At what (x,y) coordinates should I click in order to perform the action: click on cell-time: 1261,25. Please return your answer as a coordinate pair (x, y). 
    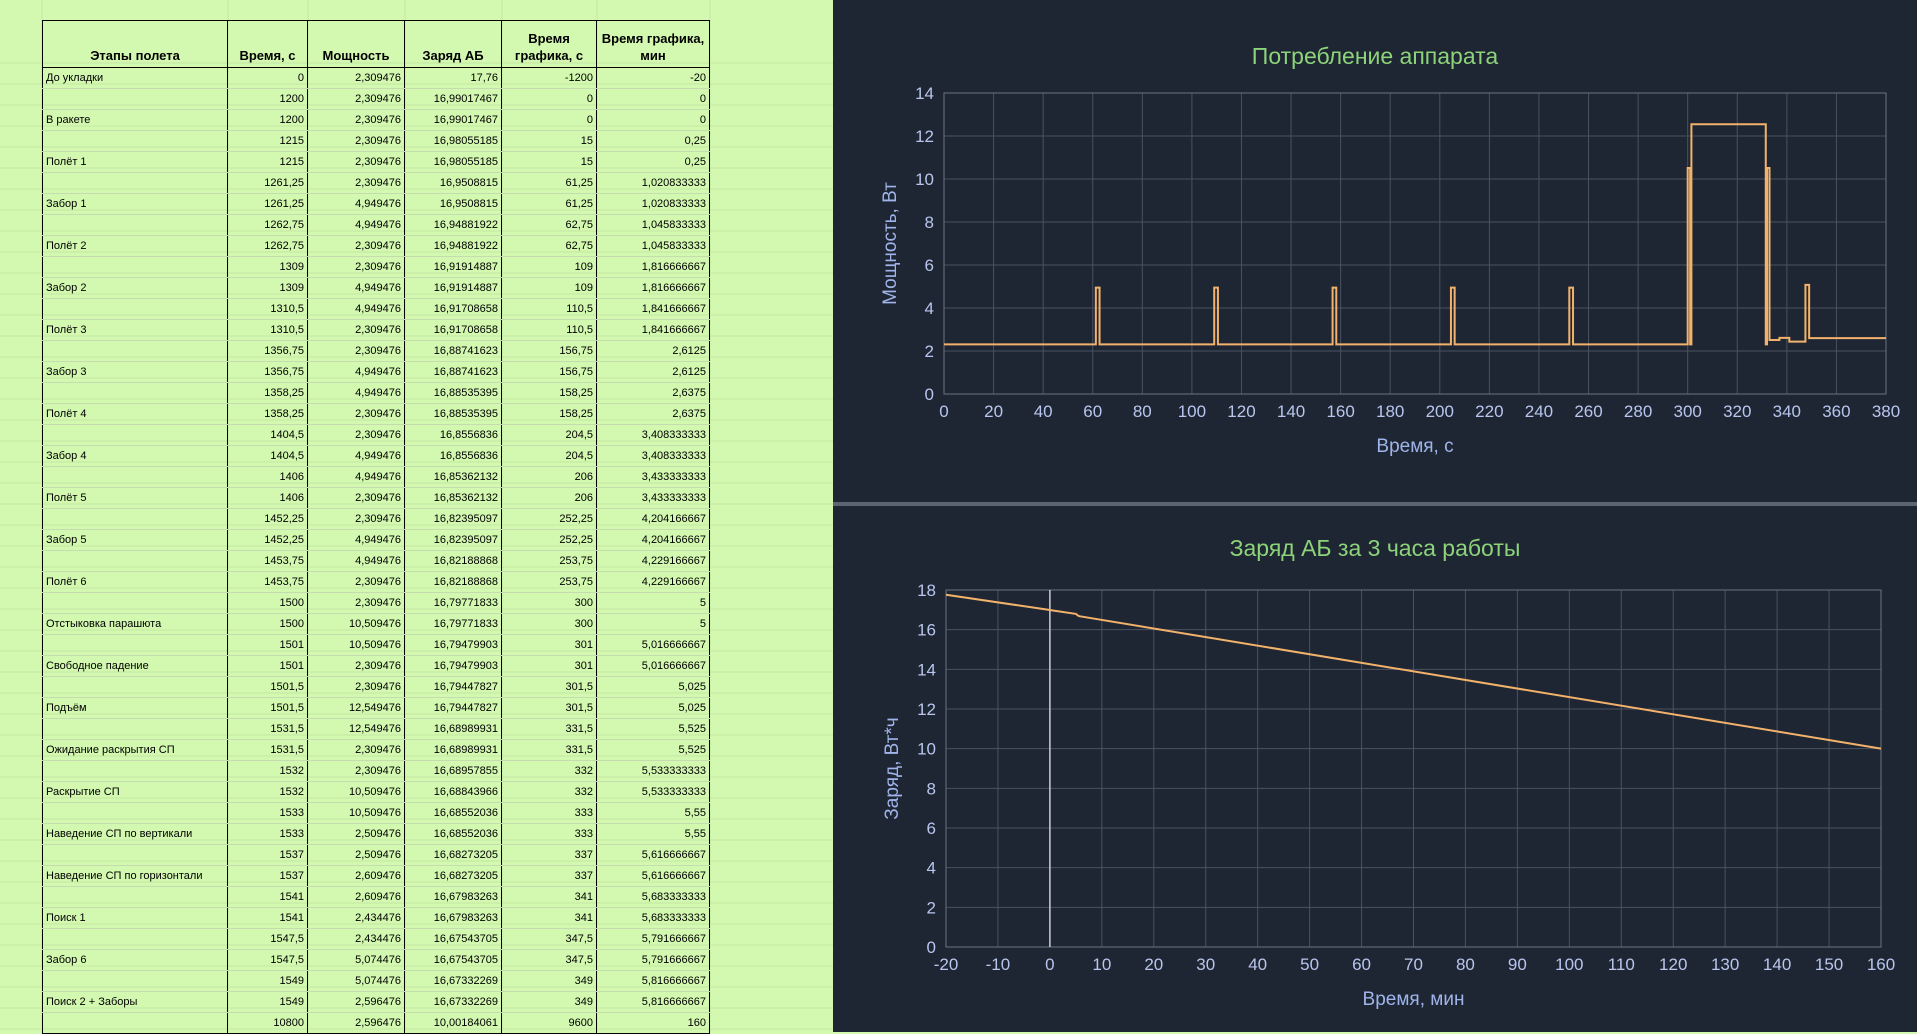
    Looking at the image, I should click on (267, 183).